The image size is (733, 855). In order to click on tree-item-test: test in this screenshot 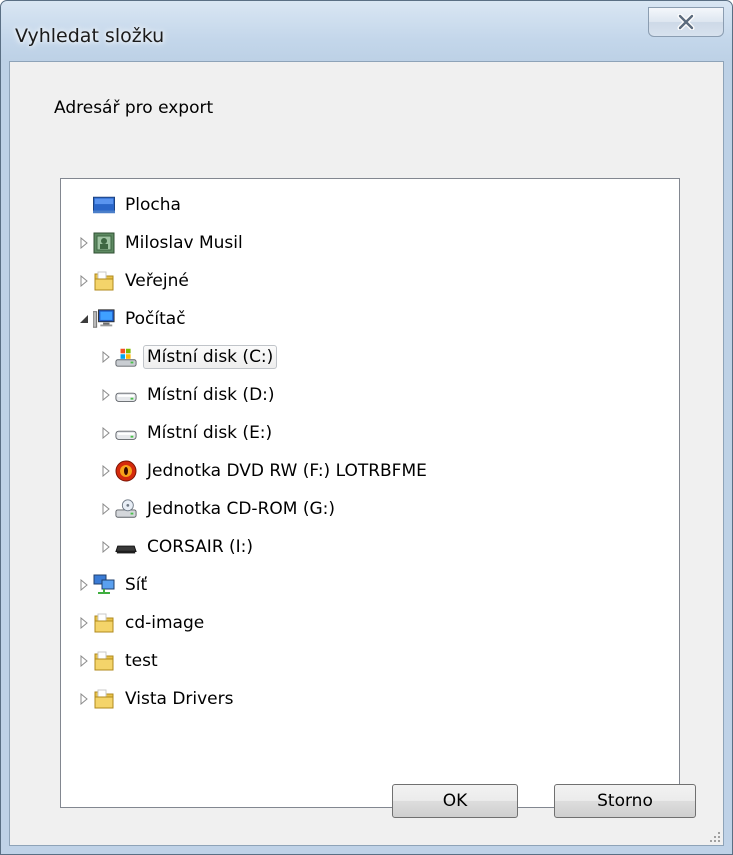, I will do `click(118, 661)`.